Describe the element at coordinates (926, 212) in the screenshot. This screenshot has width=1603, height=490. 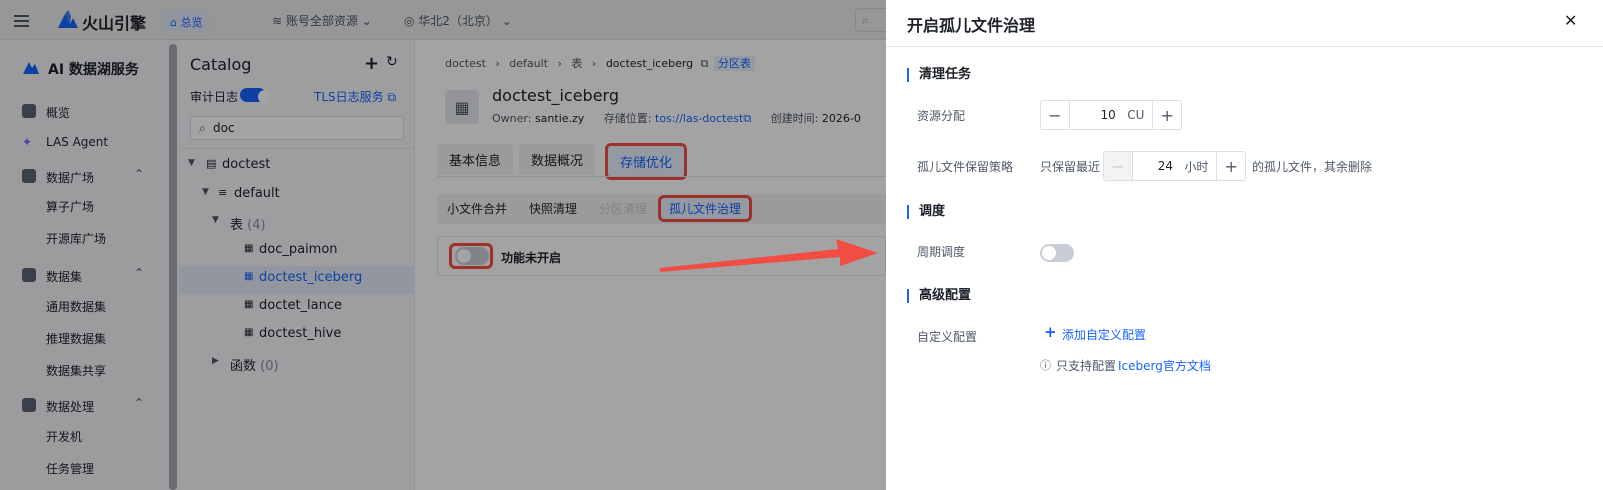
I see `section-schedule: 调度` at that location.